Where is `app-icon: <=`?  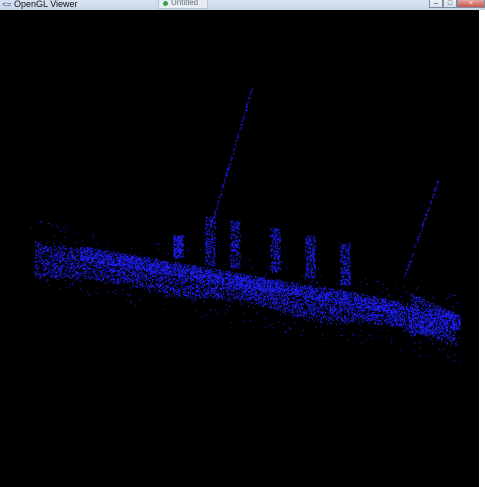 app-icon: <= is located at coordinates (7, 5).